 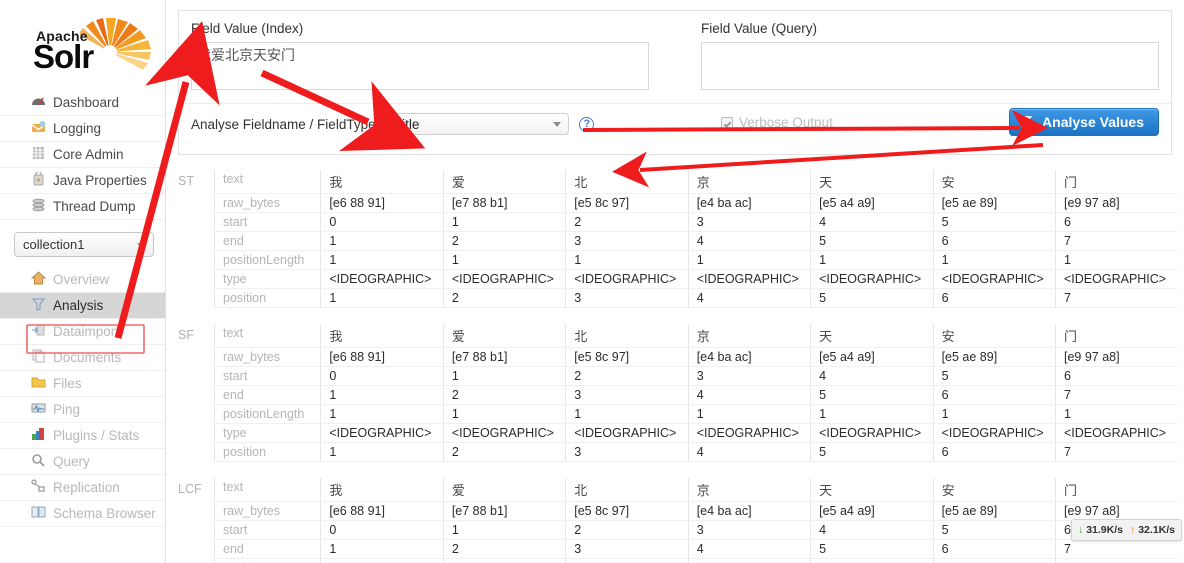 What do you see at coordinates (82, 207) in the screenshot?
I see `sidebar-item-thread-dump: Thread Dump` at bounding box center [82, 207].